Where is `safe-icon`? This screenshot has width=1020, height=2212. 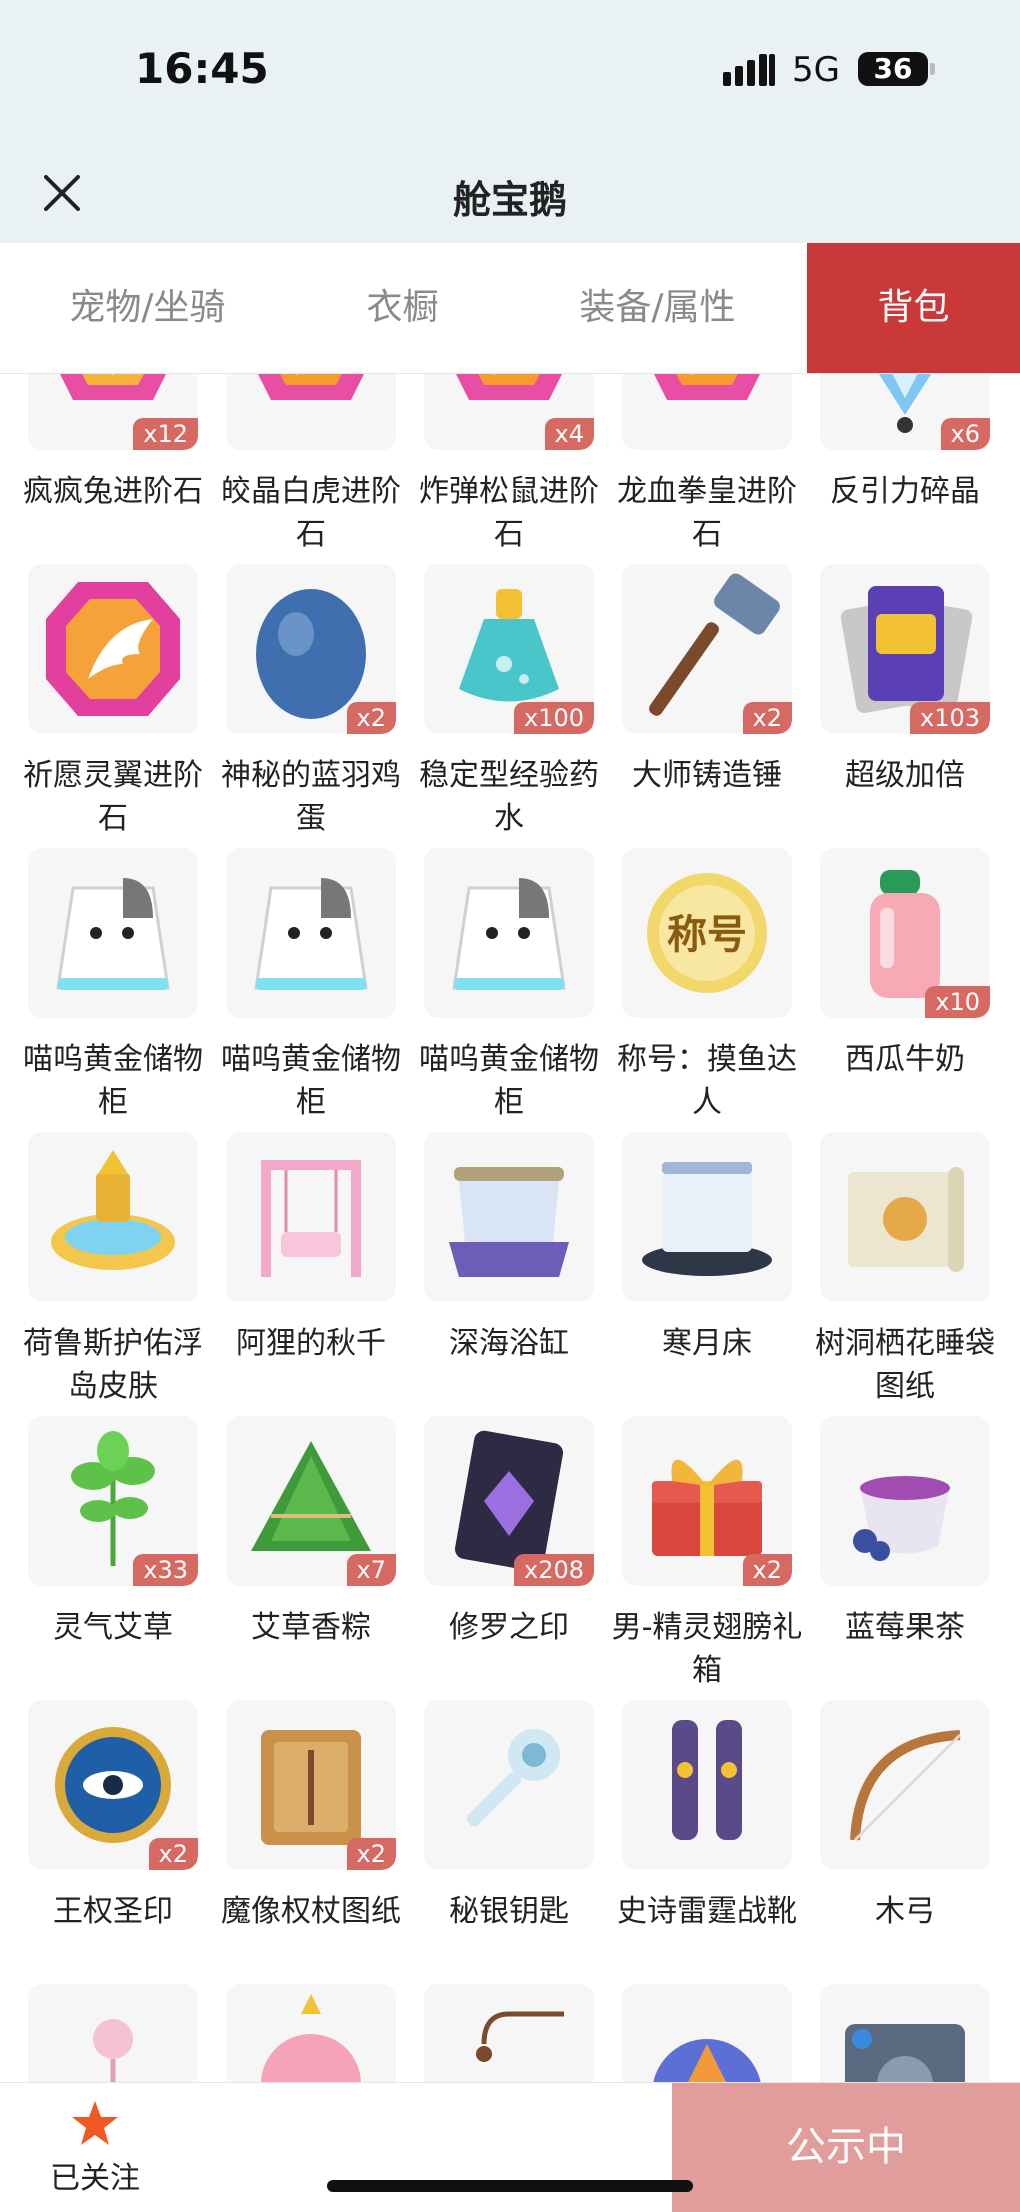
safe-icon is located at coordinates (905, 2053).